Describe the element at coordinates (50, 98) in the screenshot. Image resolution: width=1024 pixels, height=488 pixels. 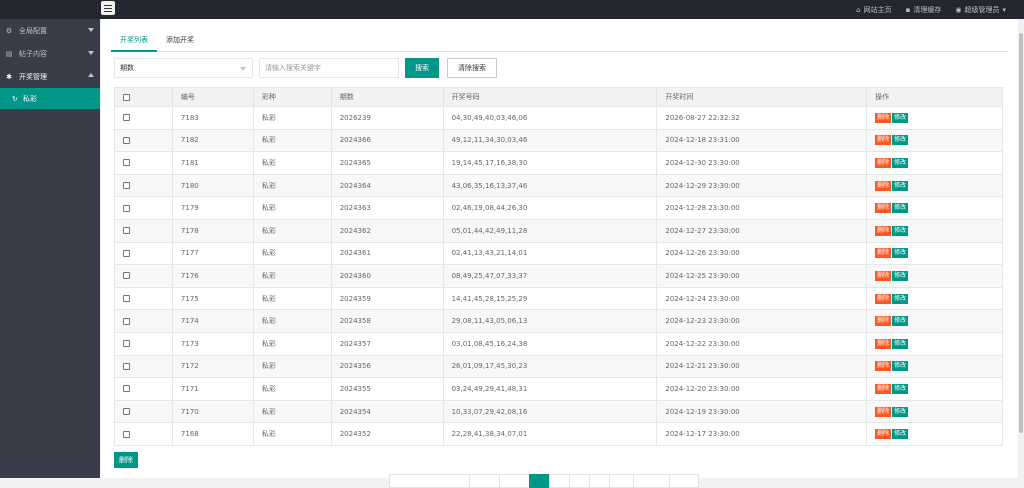
I see `sidebar-subitem-private-lottery: ↻ 私彩` at that location.